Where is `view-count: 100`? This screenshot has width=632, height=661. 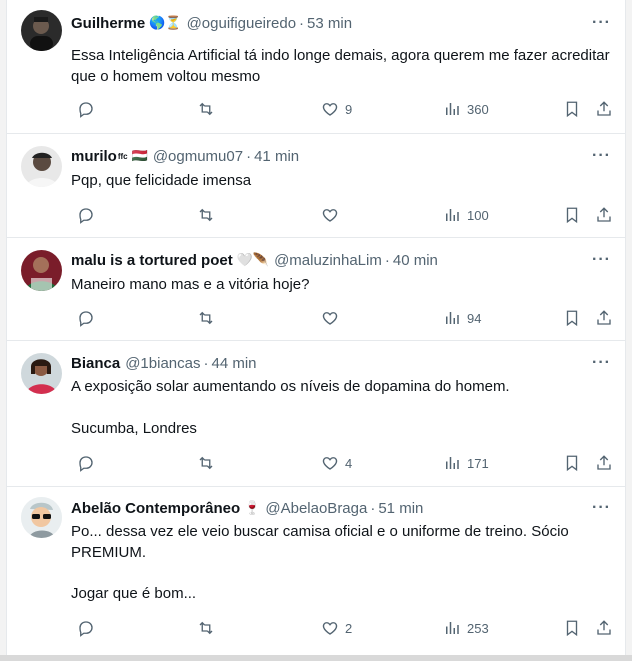
view-count: 100 is located at coordinates (478, 215).